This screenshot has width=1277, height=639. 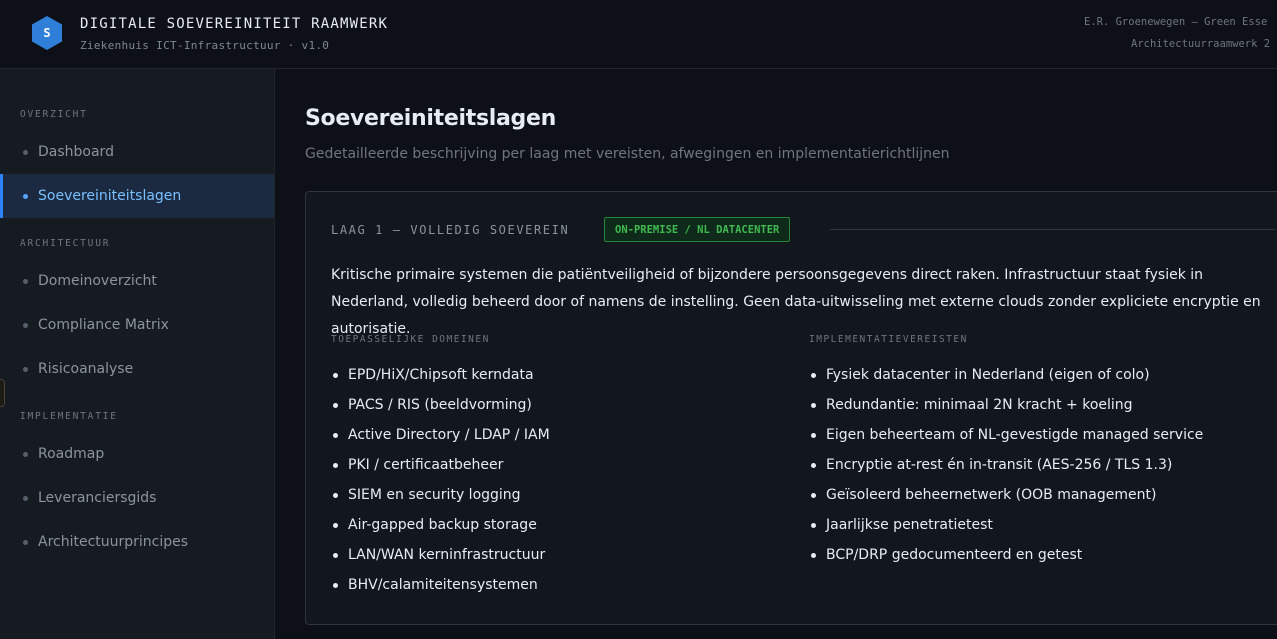 I want to click on list-item: SIEM en security logging, so click(x=440, y=495).